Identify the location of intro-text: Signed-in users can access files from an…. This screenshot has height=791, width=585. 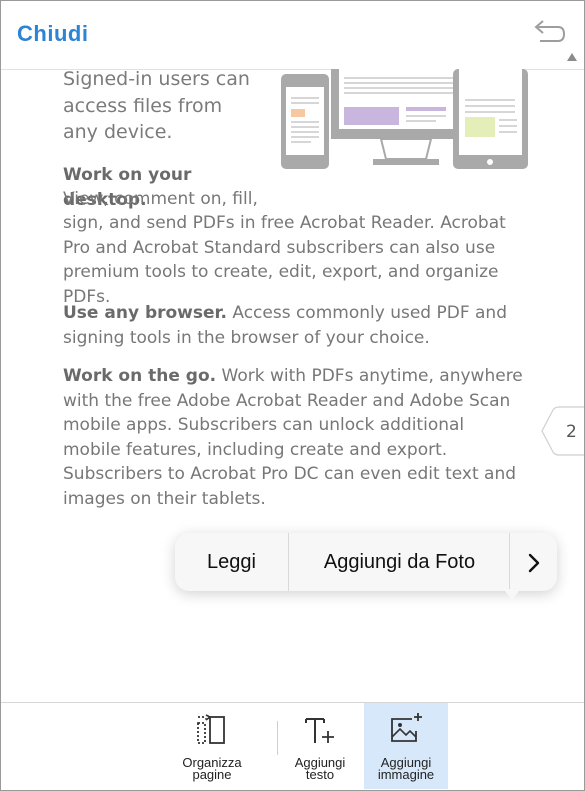
(156, 106).